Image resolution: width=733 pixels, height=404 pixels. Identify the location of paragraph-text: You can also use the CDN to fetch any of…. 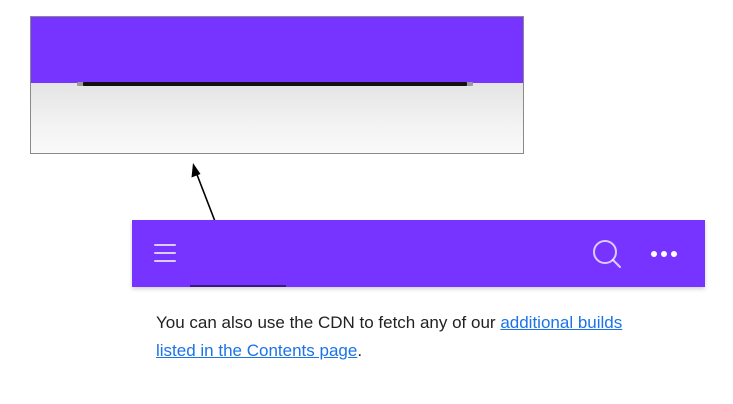
(328, 322).